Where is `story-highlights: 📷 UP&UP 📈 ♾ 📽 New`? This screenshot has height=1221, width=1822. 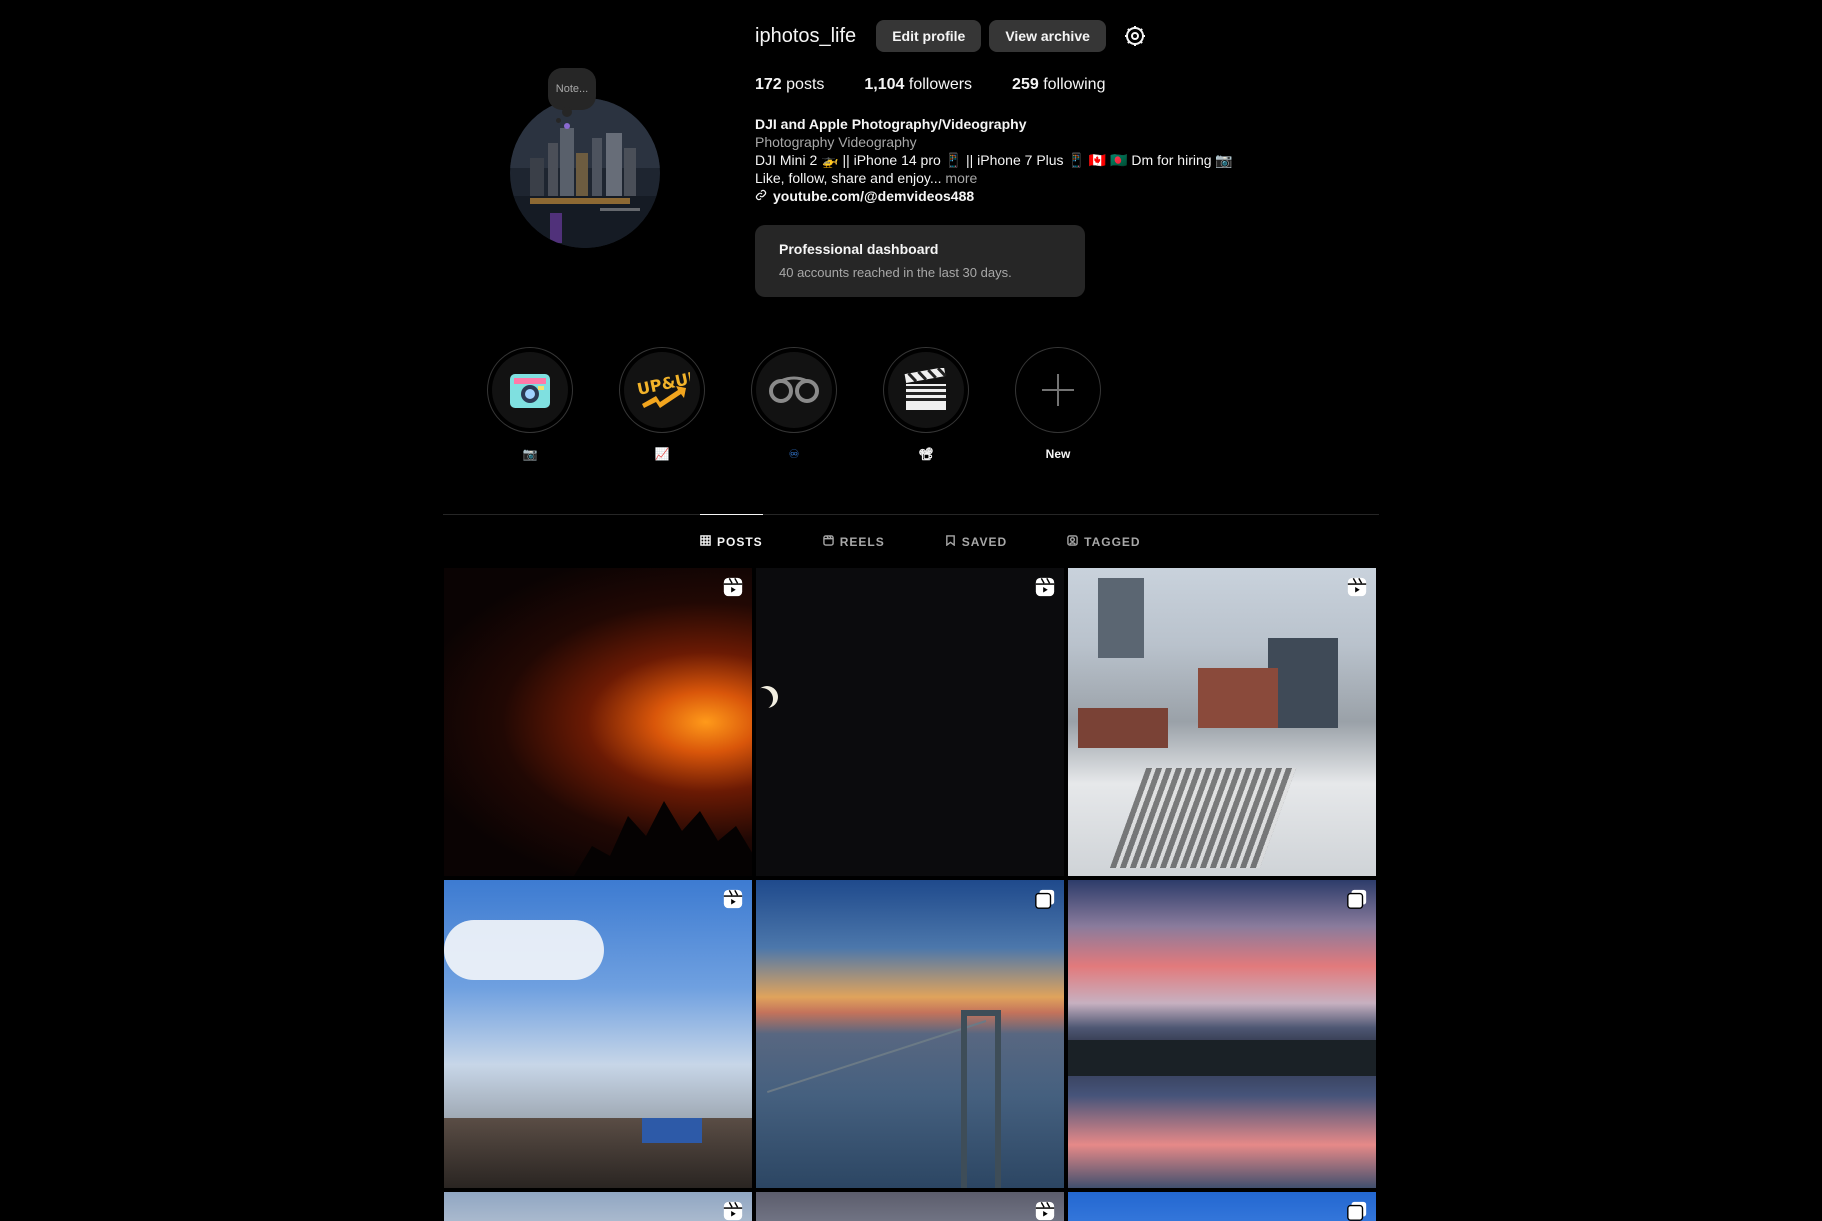
story-highlights: 📷 UP&UP 📈 ♾ 📽 New is located at coordinates (794, 405).